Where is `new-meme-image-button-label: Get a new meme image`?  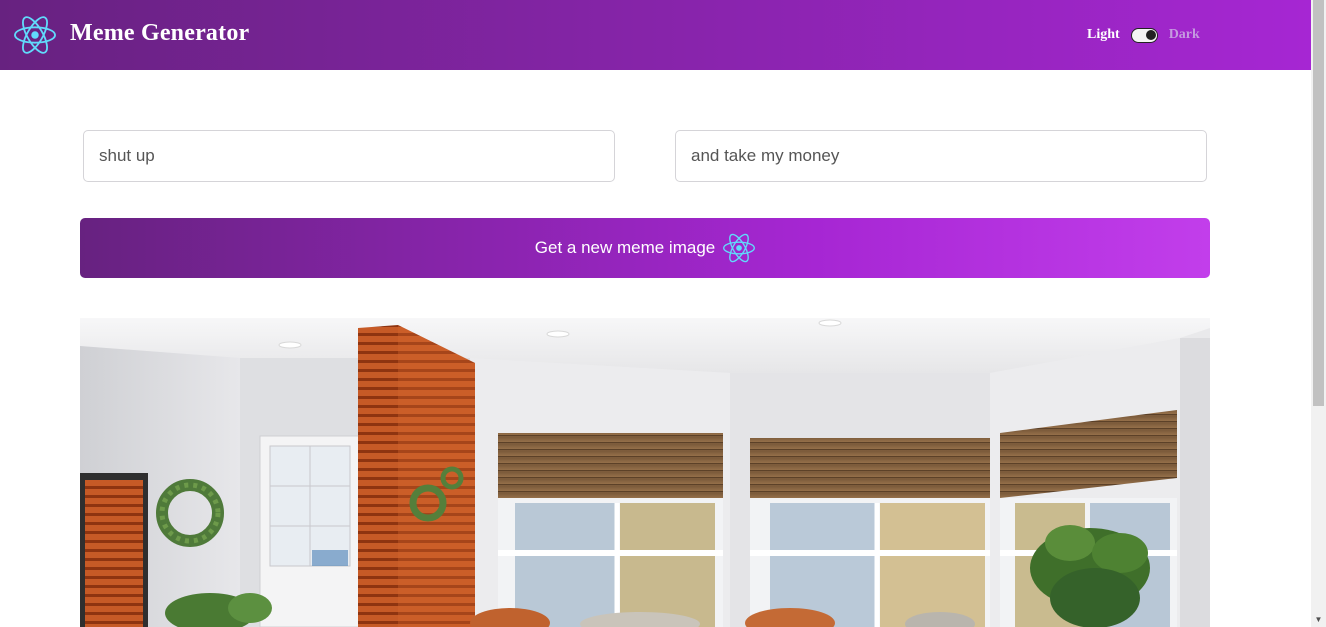 new-meme-image-button-label: Get a new meme image is located at coordinates (625, 247).